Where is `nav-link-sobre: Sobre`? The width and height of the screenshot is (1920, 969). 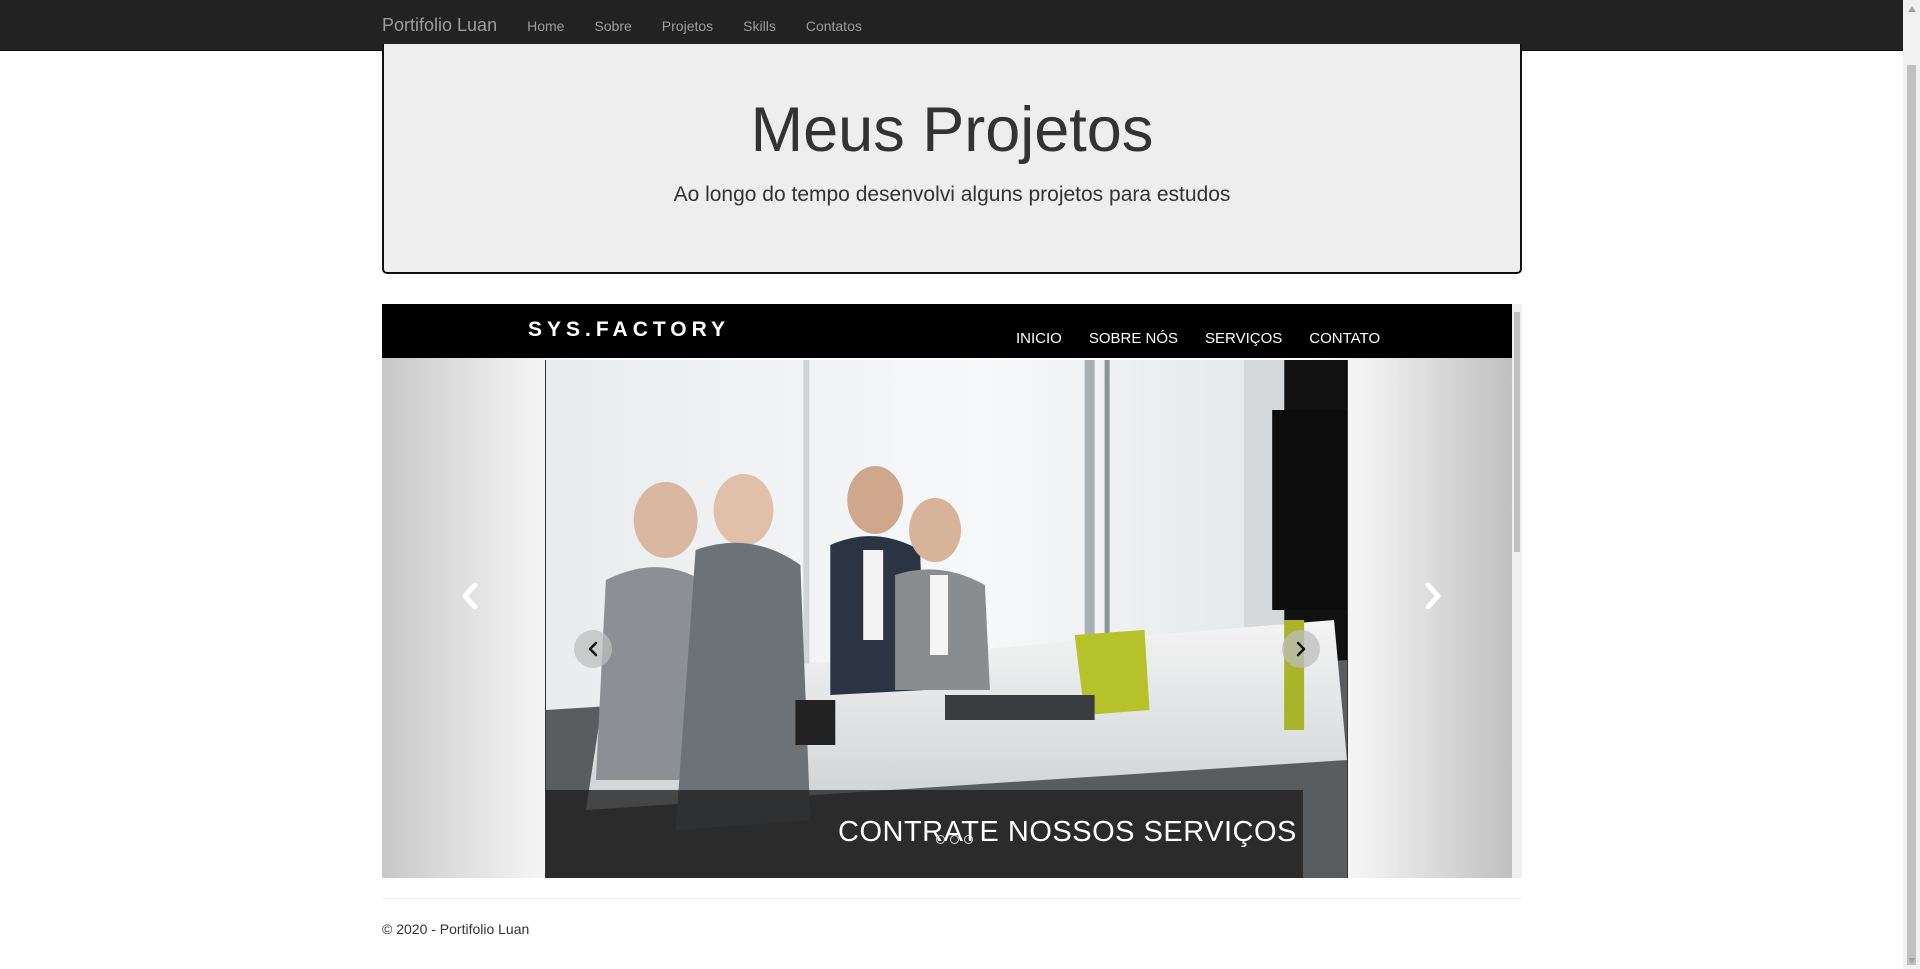
nav-link-sobre: Sobre is located at coordinates (612, 26).